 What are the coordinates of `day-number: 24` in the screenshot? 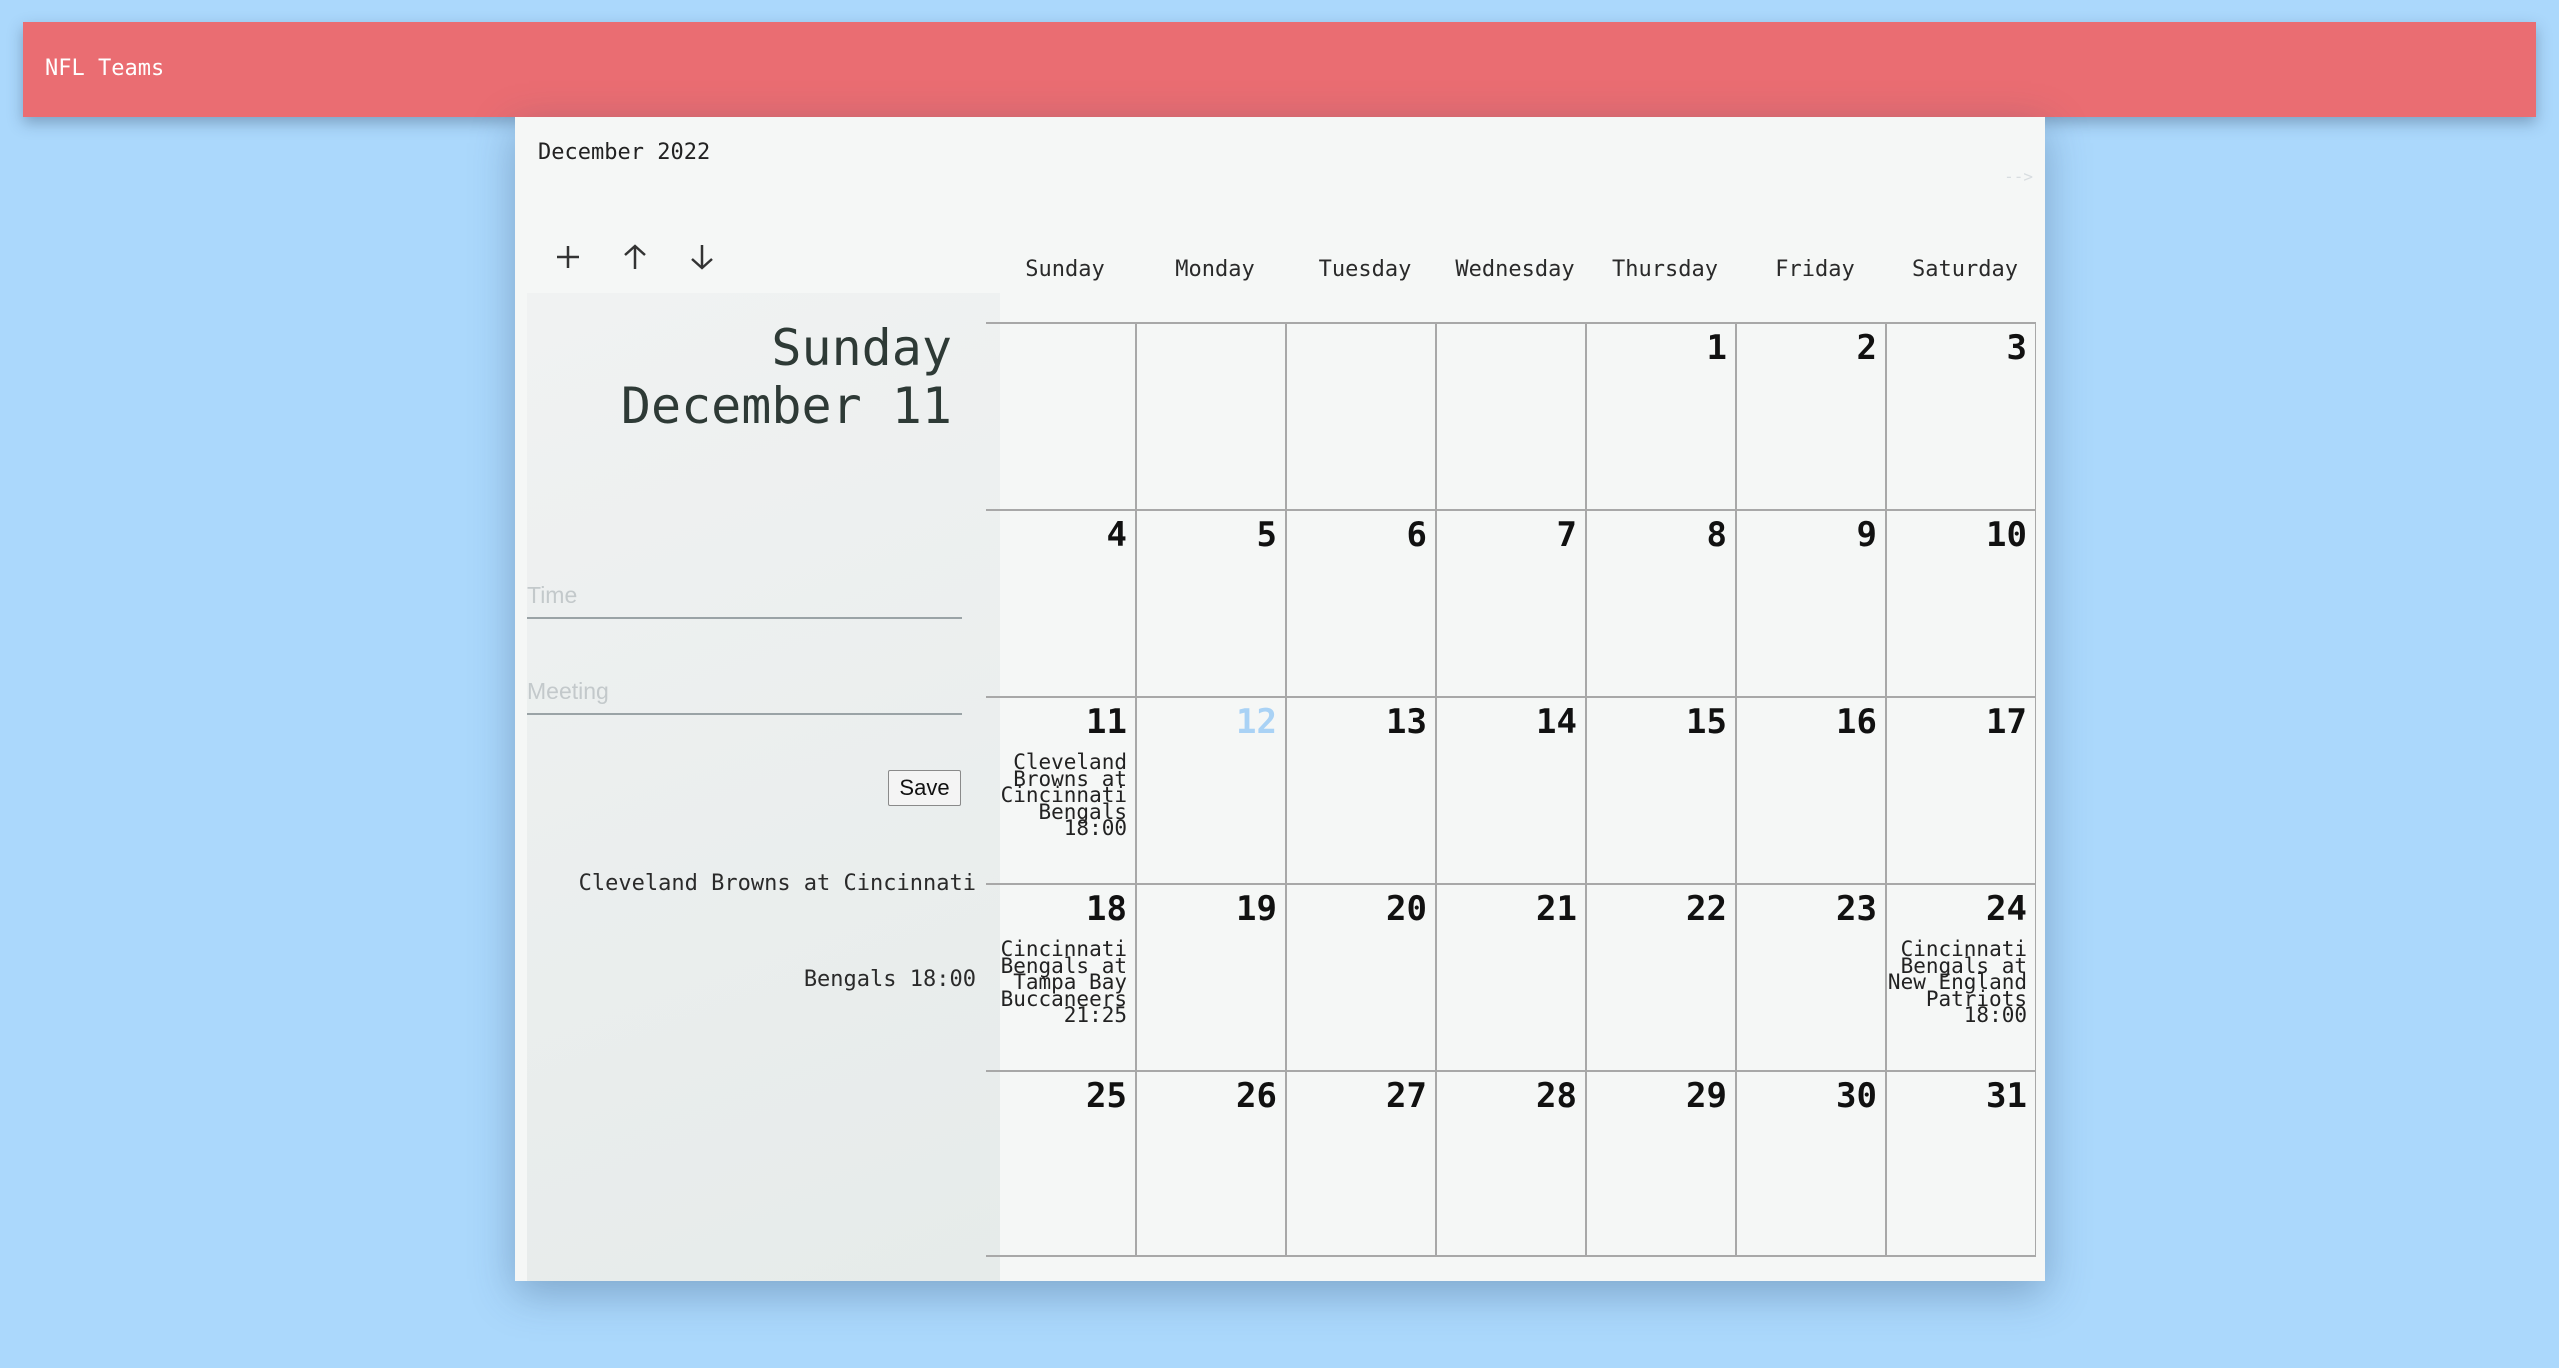 It's located at (2006, 909).